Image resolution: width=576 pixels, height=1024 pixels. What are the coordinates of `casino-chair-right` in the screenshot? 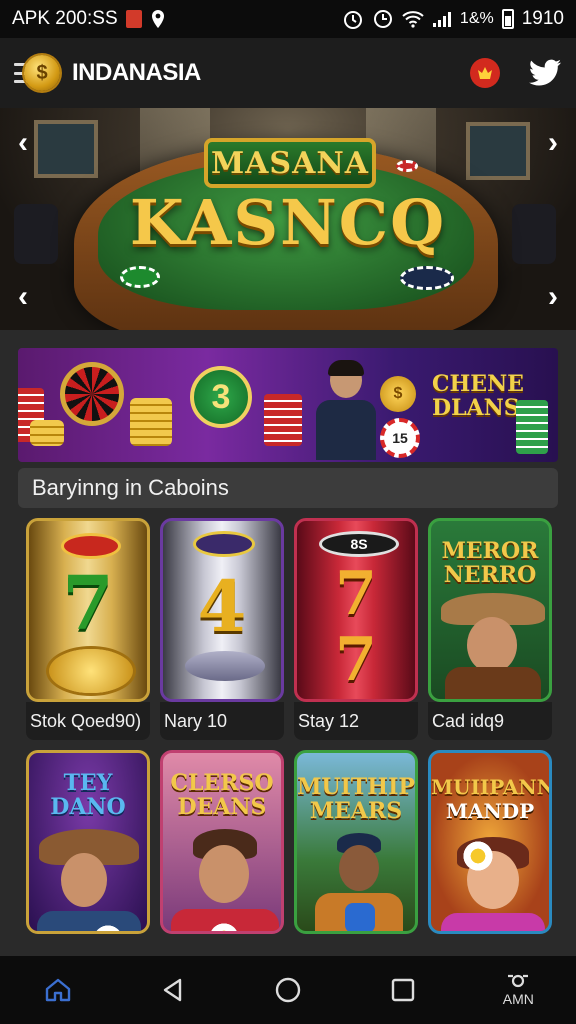 It's located at (534, 234).